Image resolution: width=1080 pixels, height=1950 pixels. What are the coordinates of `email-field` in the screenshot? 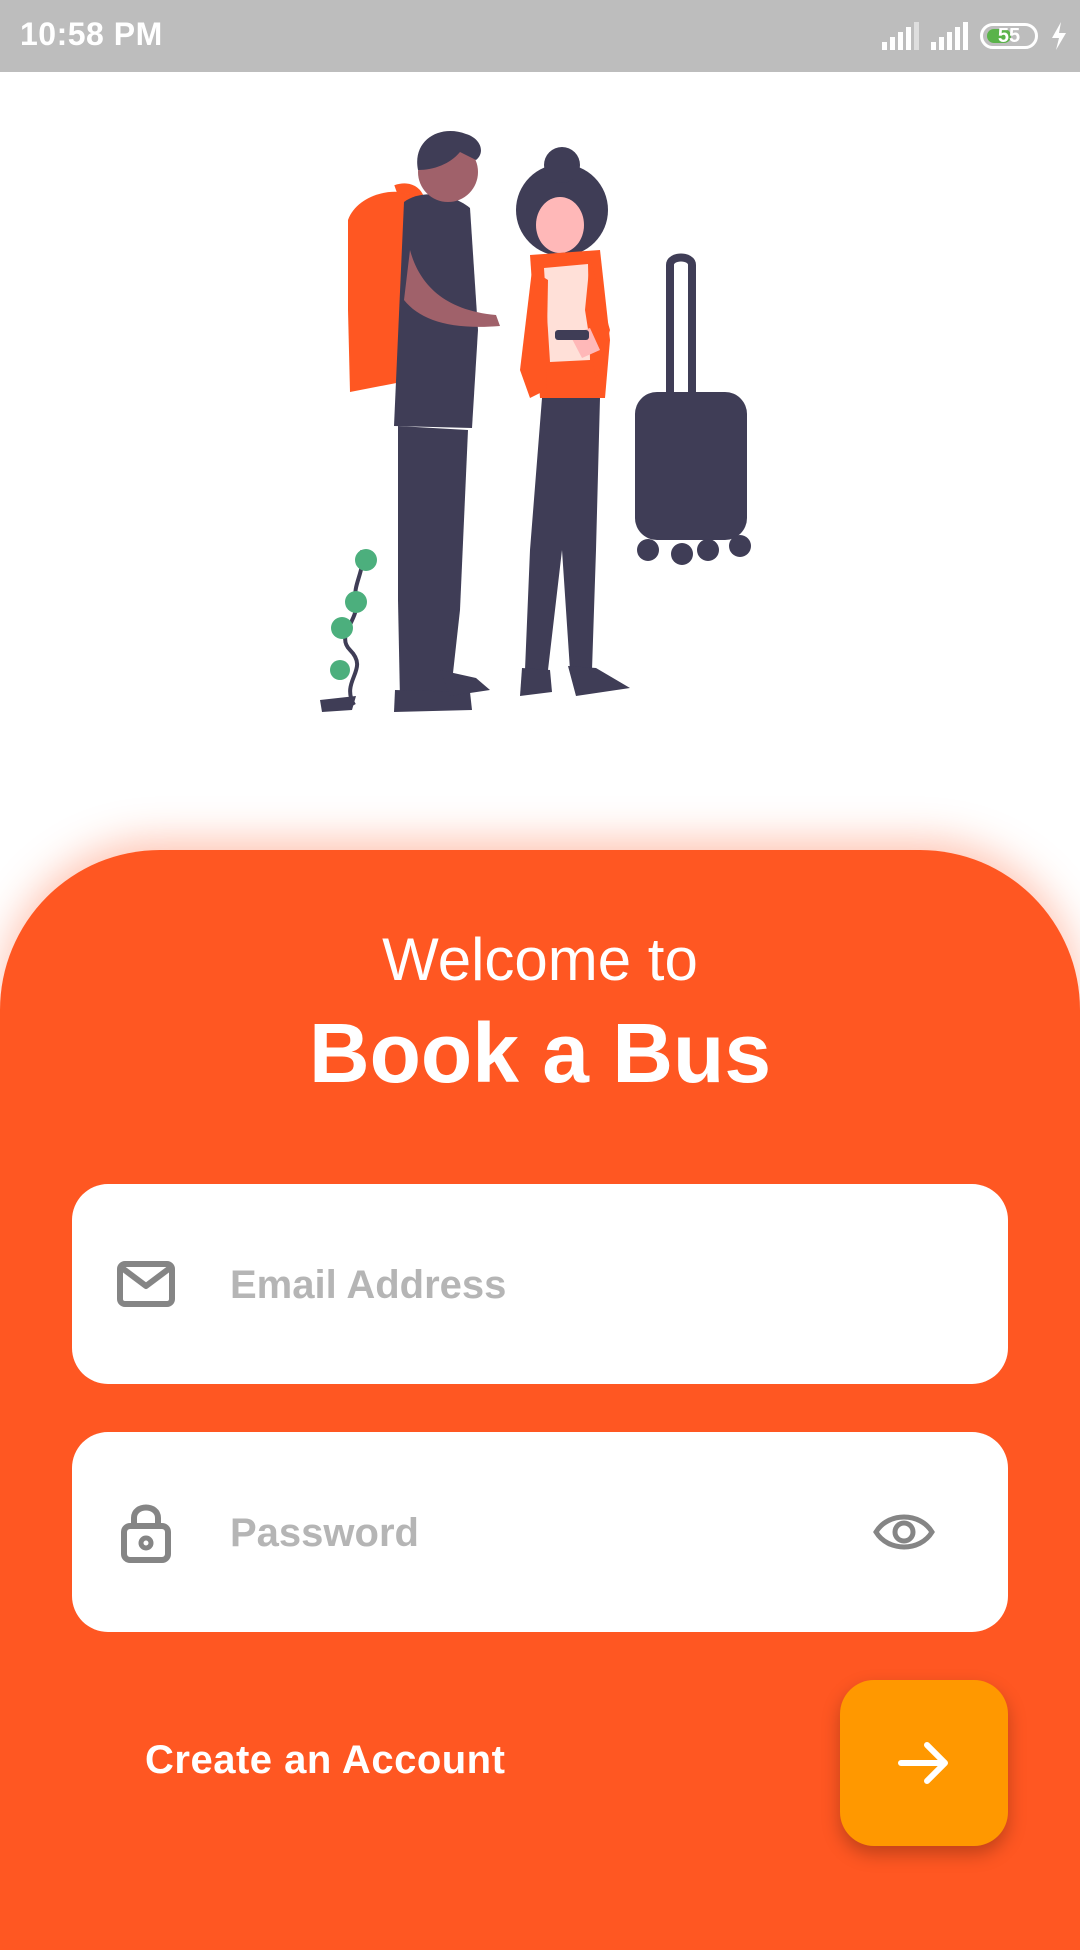 It's located at (540, 1284).